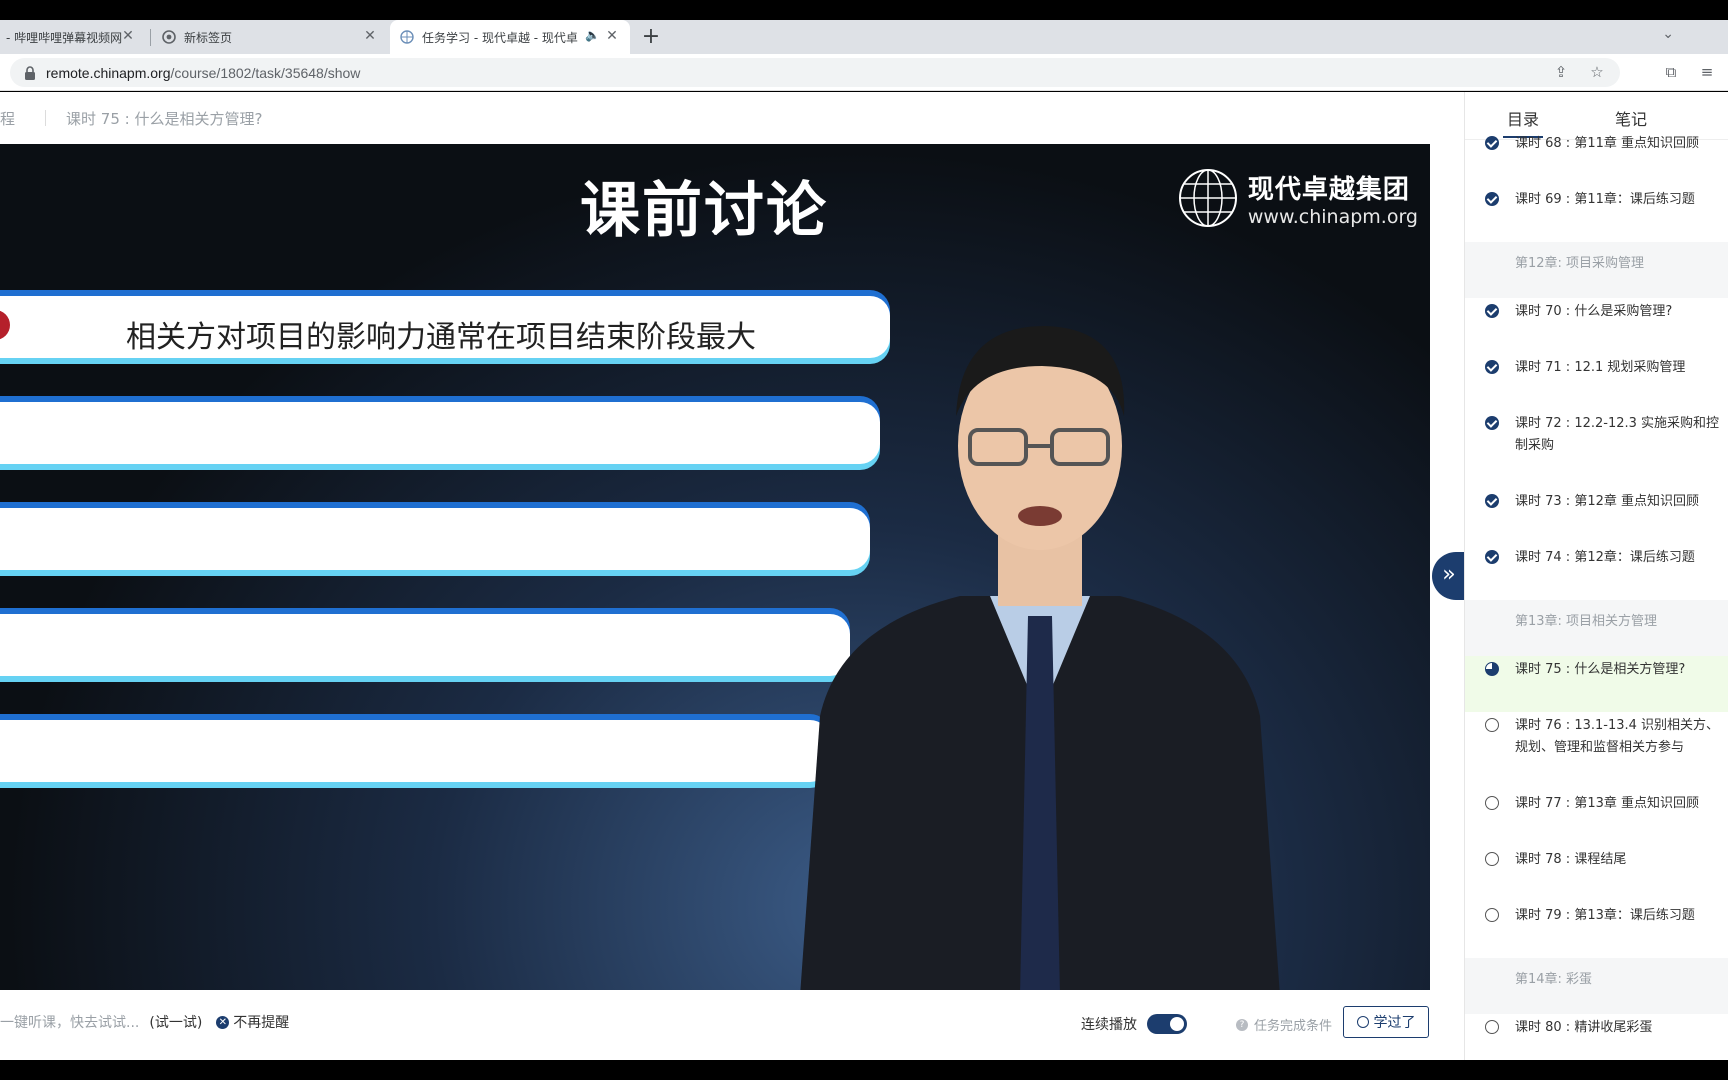 The width and height of the screenshot is (1728, 1080). Describe the element at coordinates (1134, 1024) in the screenshot. I see `autoplay-control: 连续播放` at that location.